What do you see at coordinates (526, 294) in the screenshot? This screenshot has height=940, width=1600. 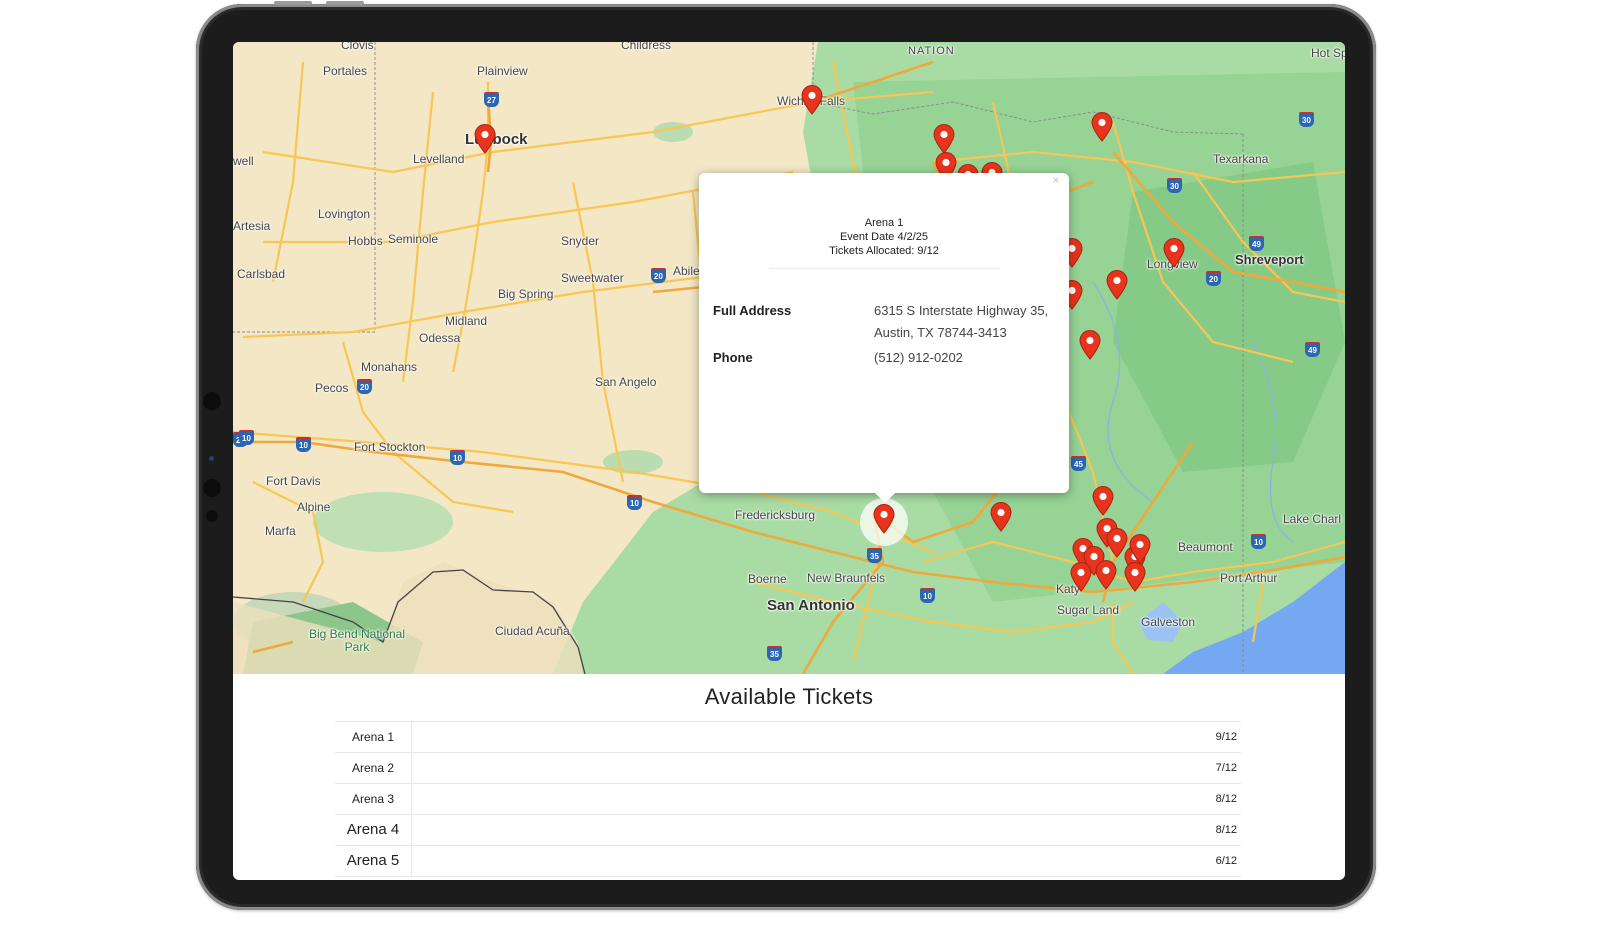 I see `map-label: Big Spring` at bounding box center [526, 294].